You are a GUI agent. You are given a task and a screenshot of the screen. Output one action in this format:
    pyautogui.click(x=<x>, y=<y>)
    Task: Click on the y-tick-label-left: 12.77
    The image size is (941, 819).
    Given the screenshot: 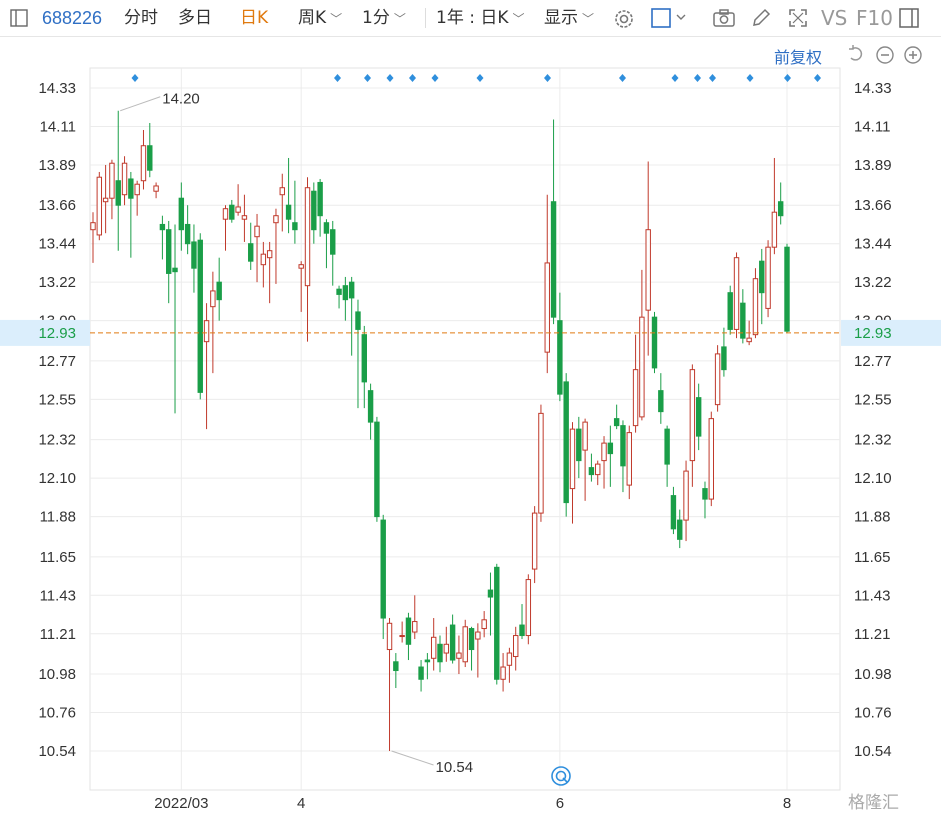 What is the action you would take?
    pyautogui.click(x=57, y=361)
    